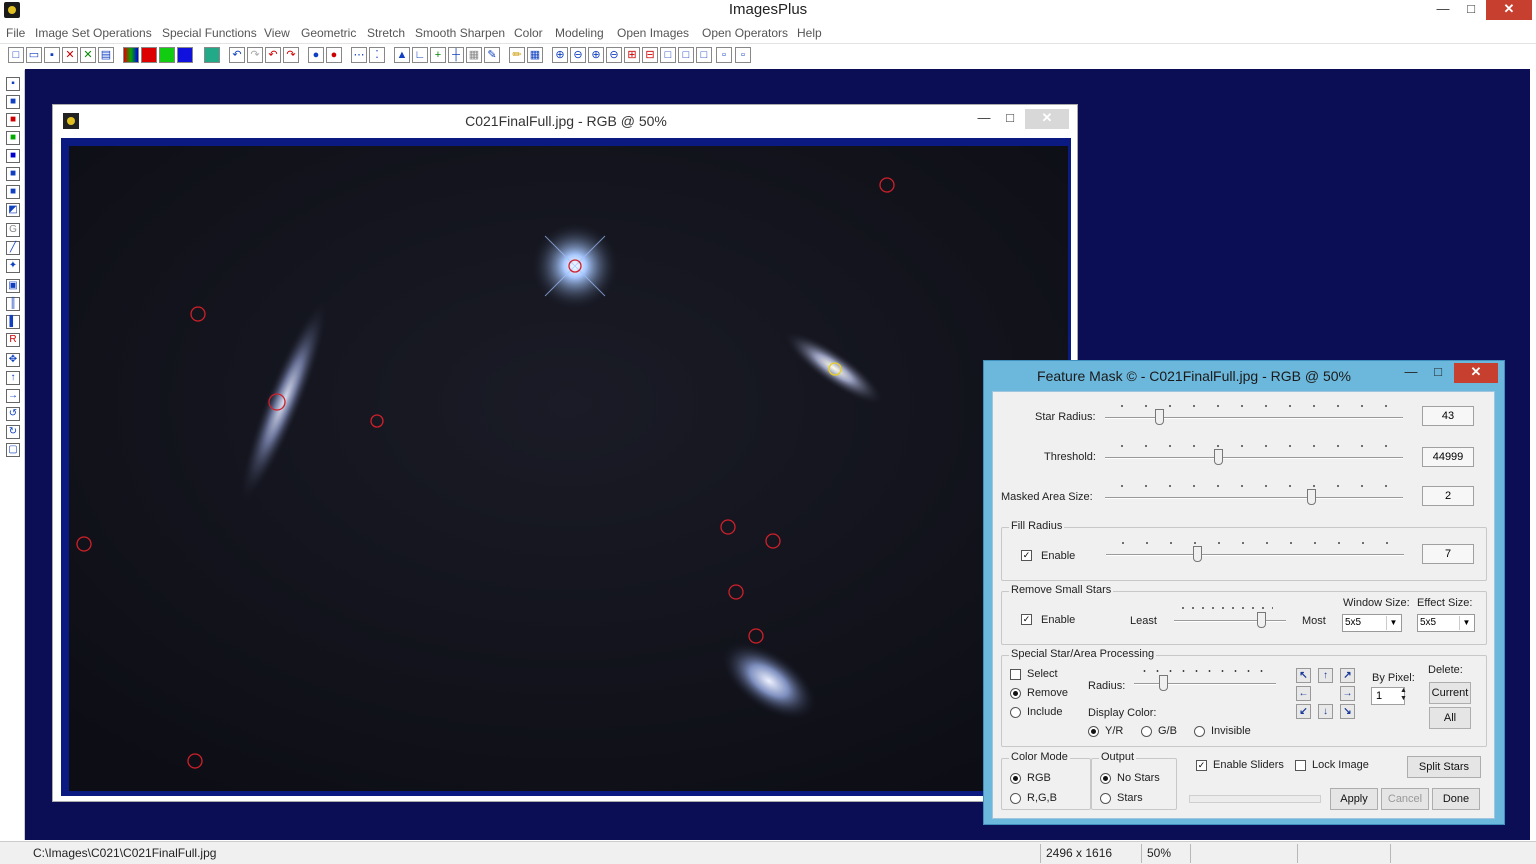 Image resolution: width=1536 pixels, height=864 pixels. I want to click on arrow-up-icon: ↑, so click(1325, 675).